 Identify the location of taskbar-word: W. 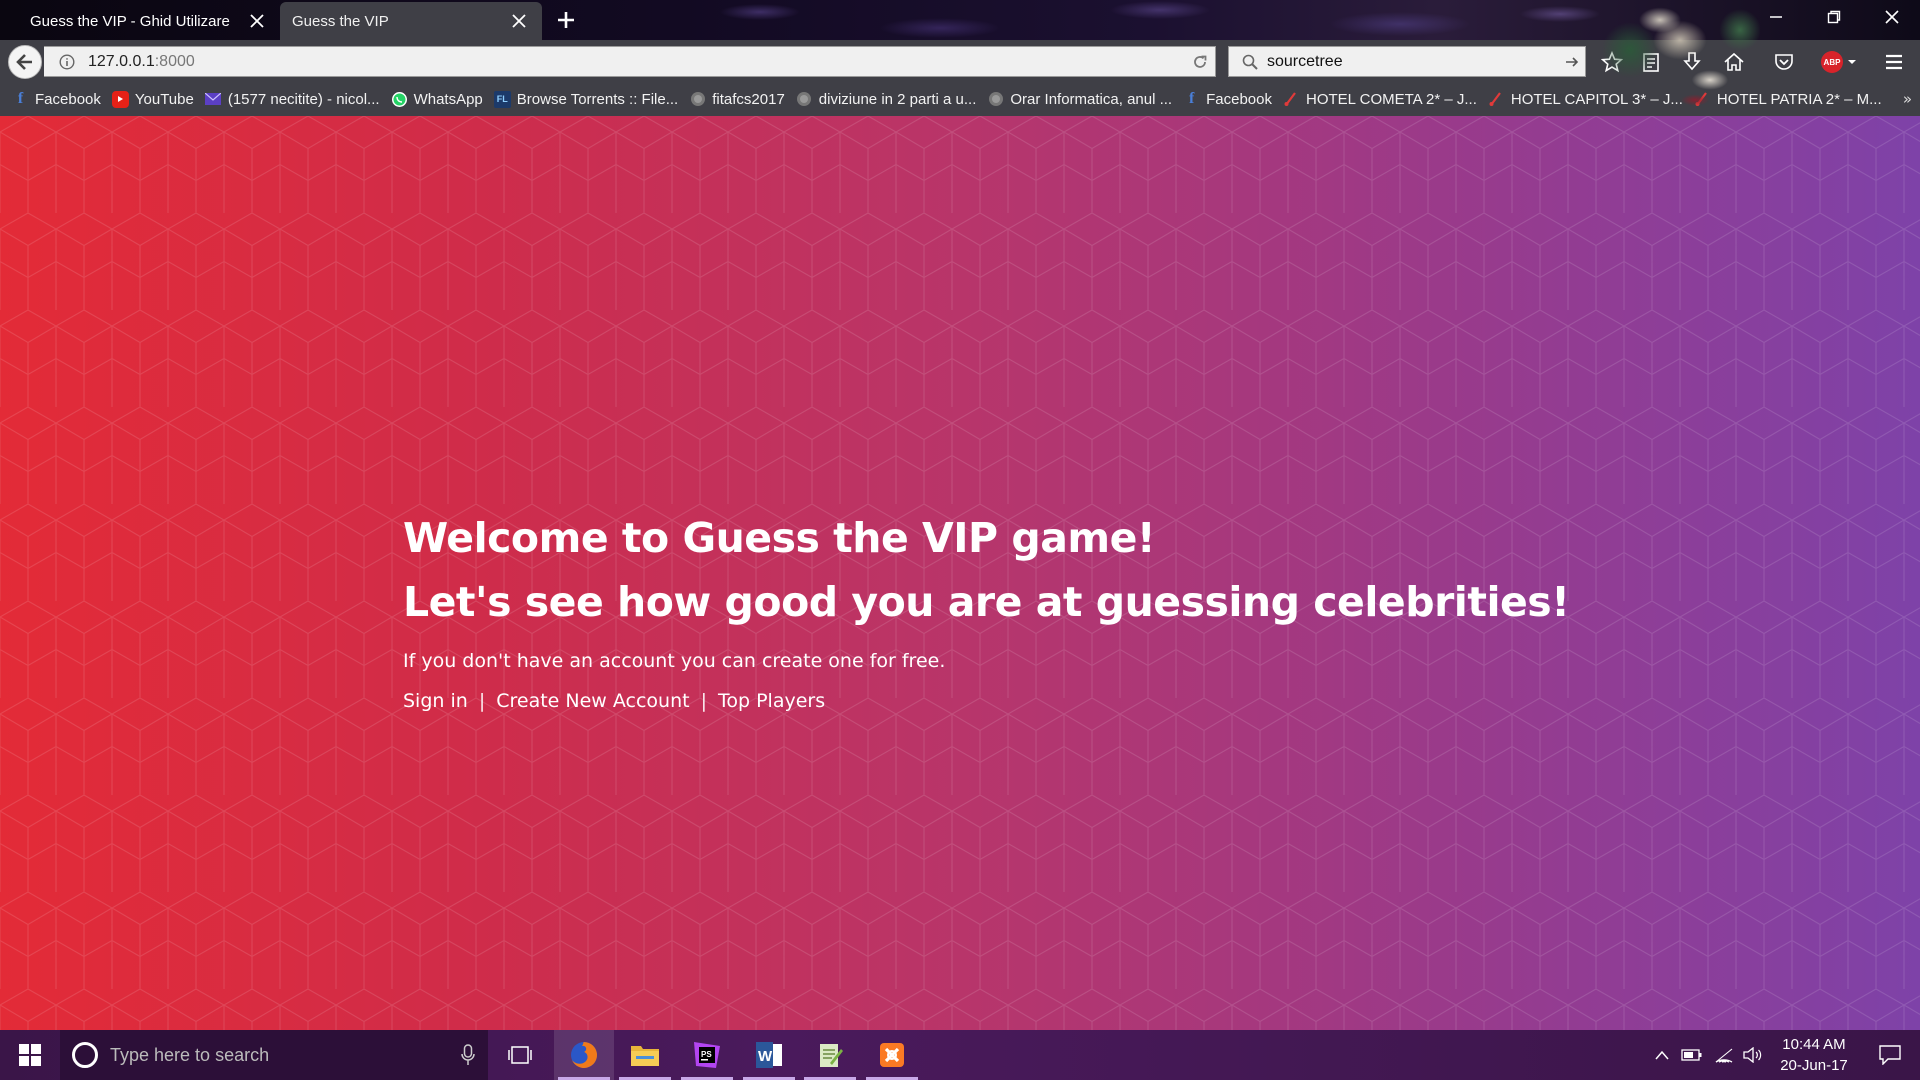
(769, 1055).